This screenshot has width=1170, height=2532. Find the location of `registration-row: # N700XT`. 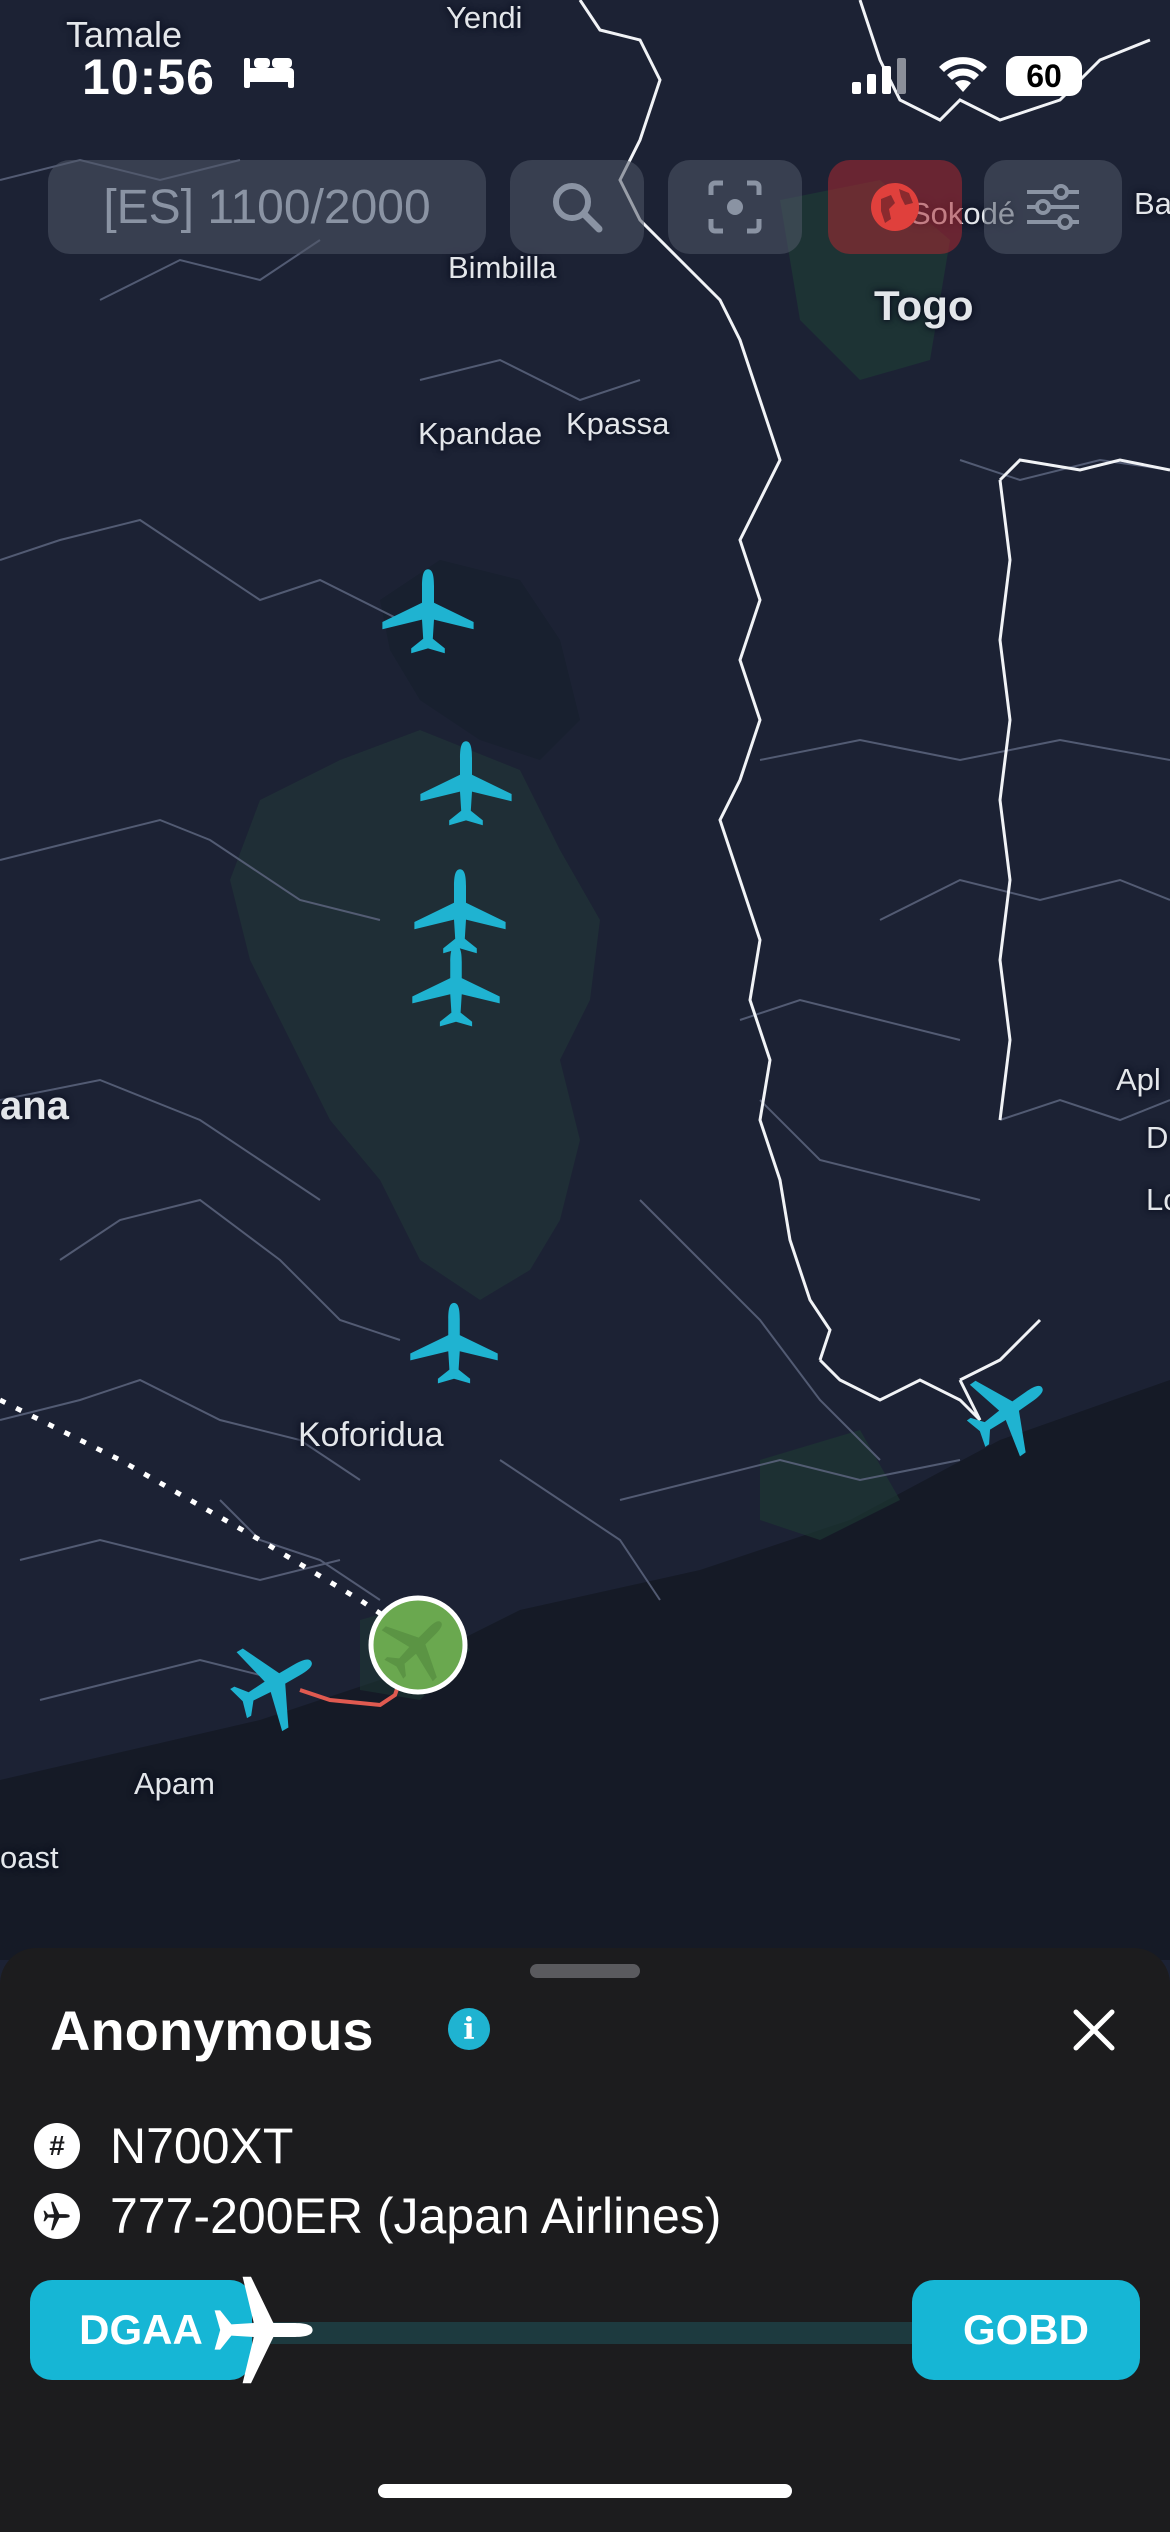

registration-row: # N700XT is located at coordinates (163, 2146).